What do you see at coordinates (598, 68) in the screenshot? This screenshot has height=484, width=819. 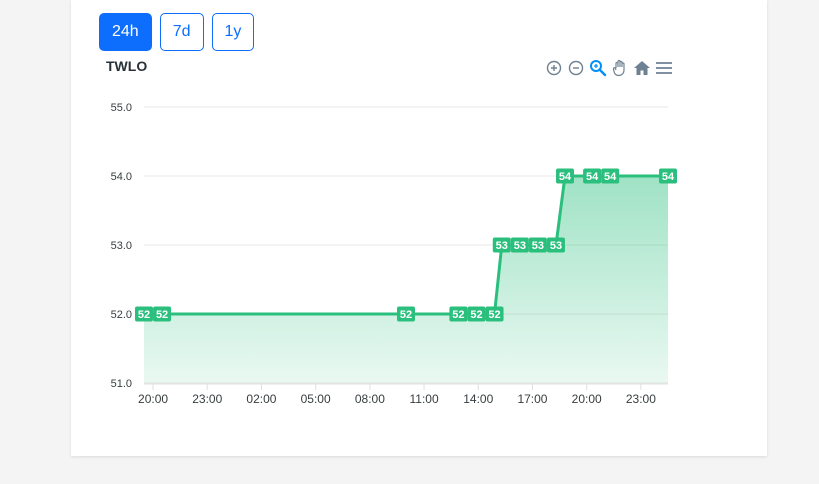 I see `zoom-select-icon` at bounding box center [598, 68].